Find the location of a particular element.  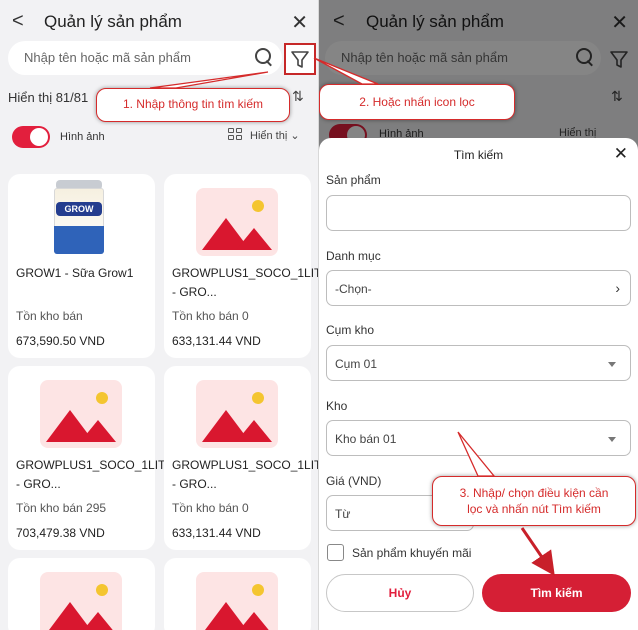

modal-close-icon: ✕ is located at coordinates (621, 154).